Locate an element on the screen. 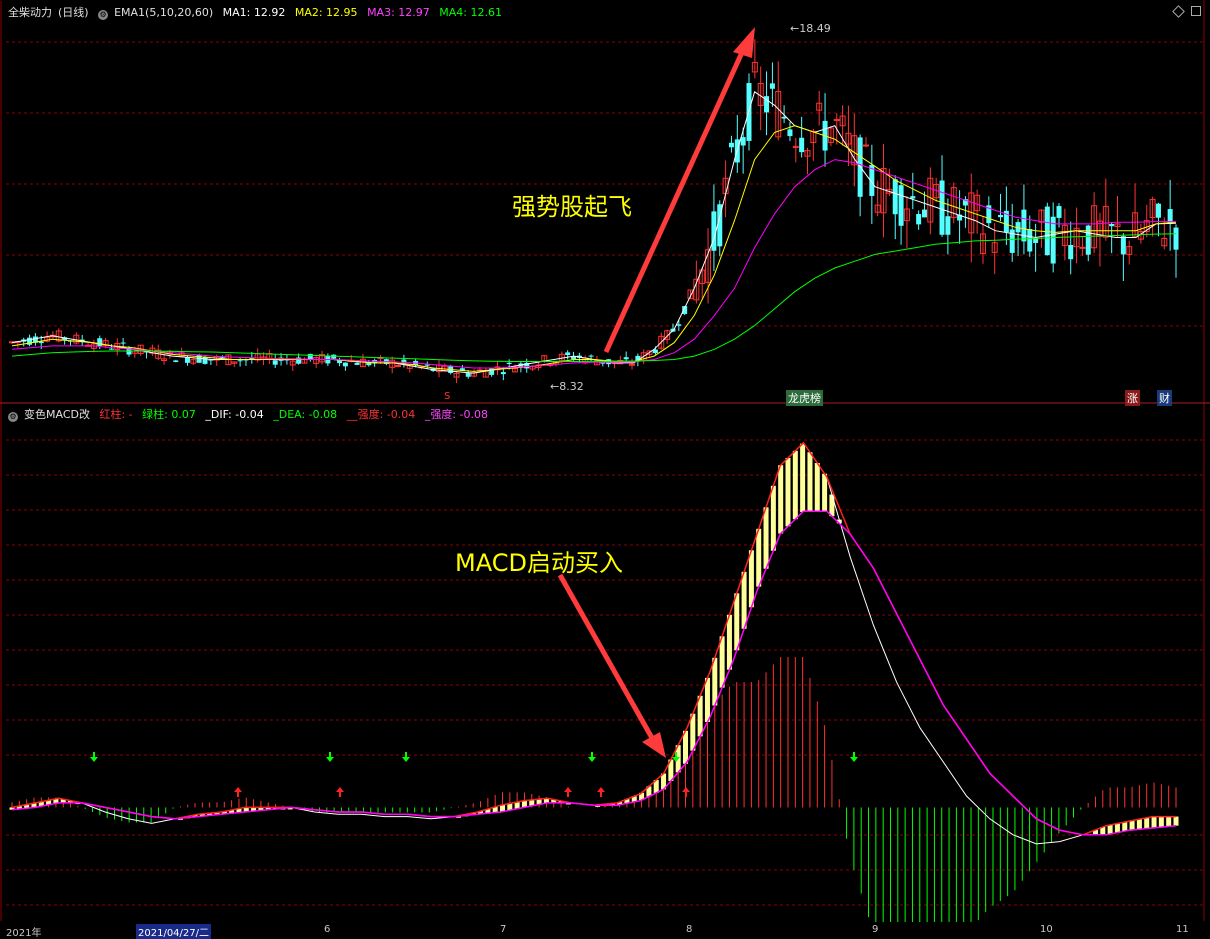  arrow-down-shaft is located at coordinates (606, 656).